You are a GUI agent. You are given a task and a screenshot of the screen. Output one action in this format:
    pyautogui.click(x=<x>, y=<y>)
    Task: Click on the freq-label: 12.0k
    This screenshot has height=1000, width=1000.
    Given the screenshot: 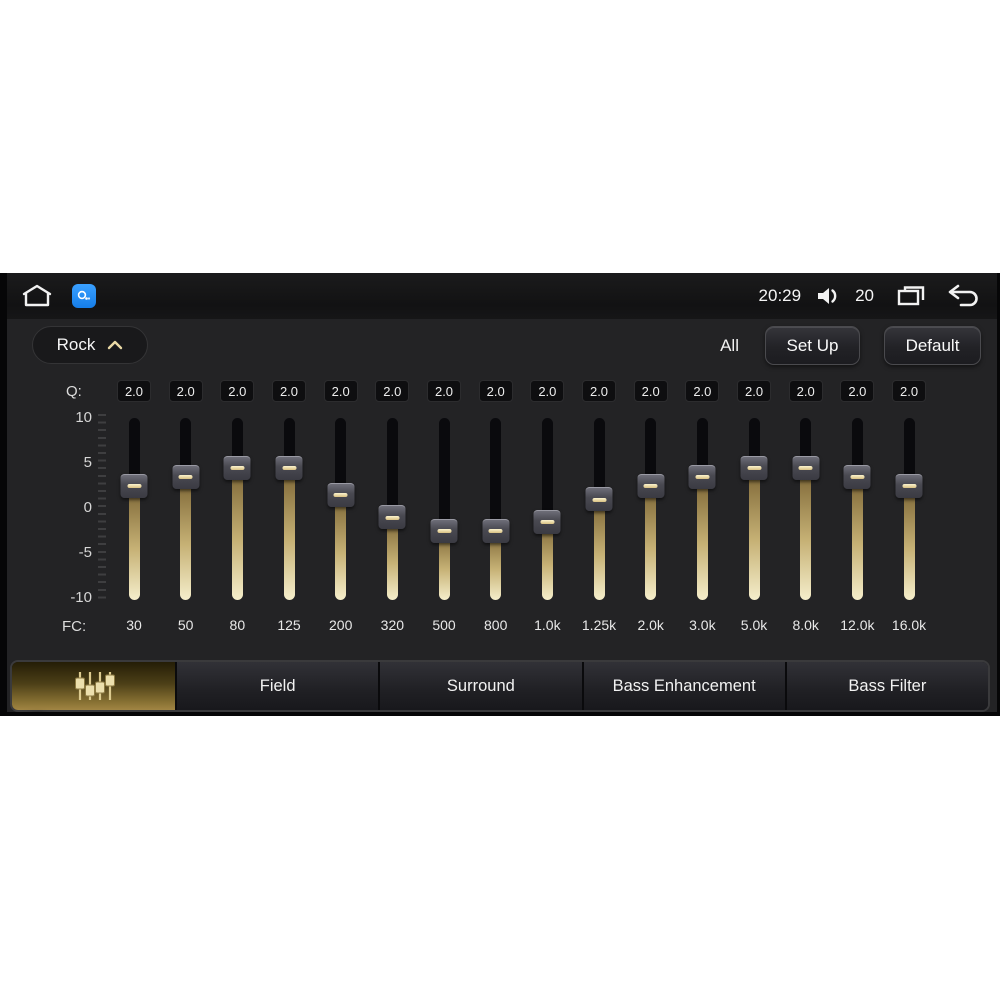 What is the action you would take?
    pyautogui.click(x=857, y=625)
    